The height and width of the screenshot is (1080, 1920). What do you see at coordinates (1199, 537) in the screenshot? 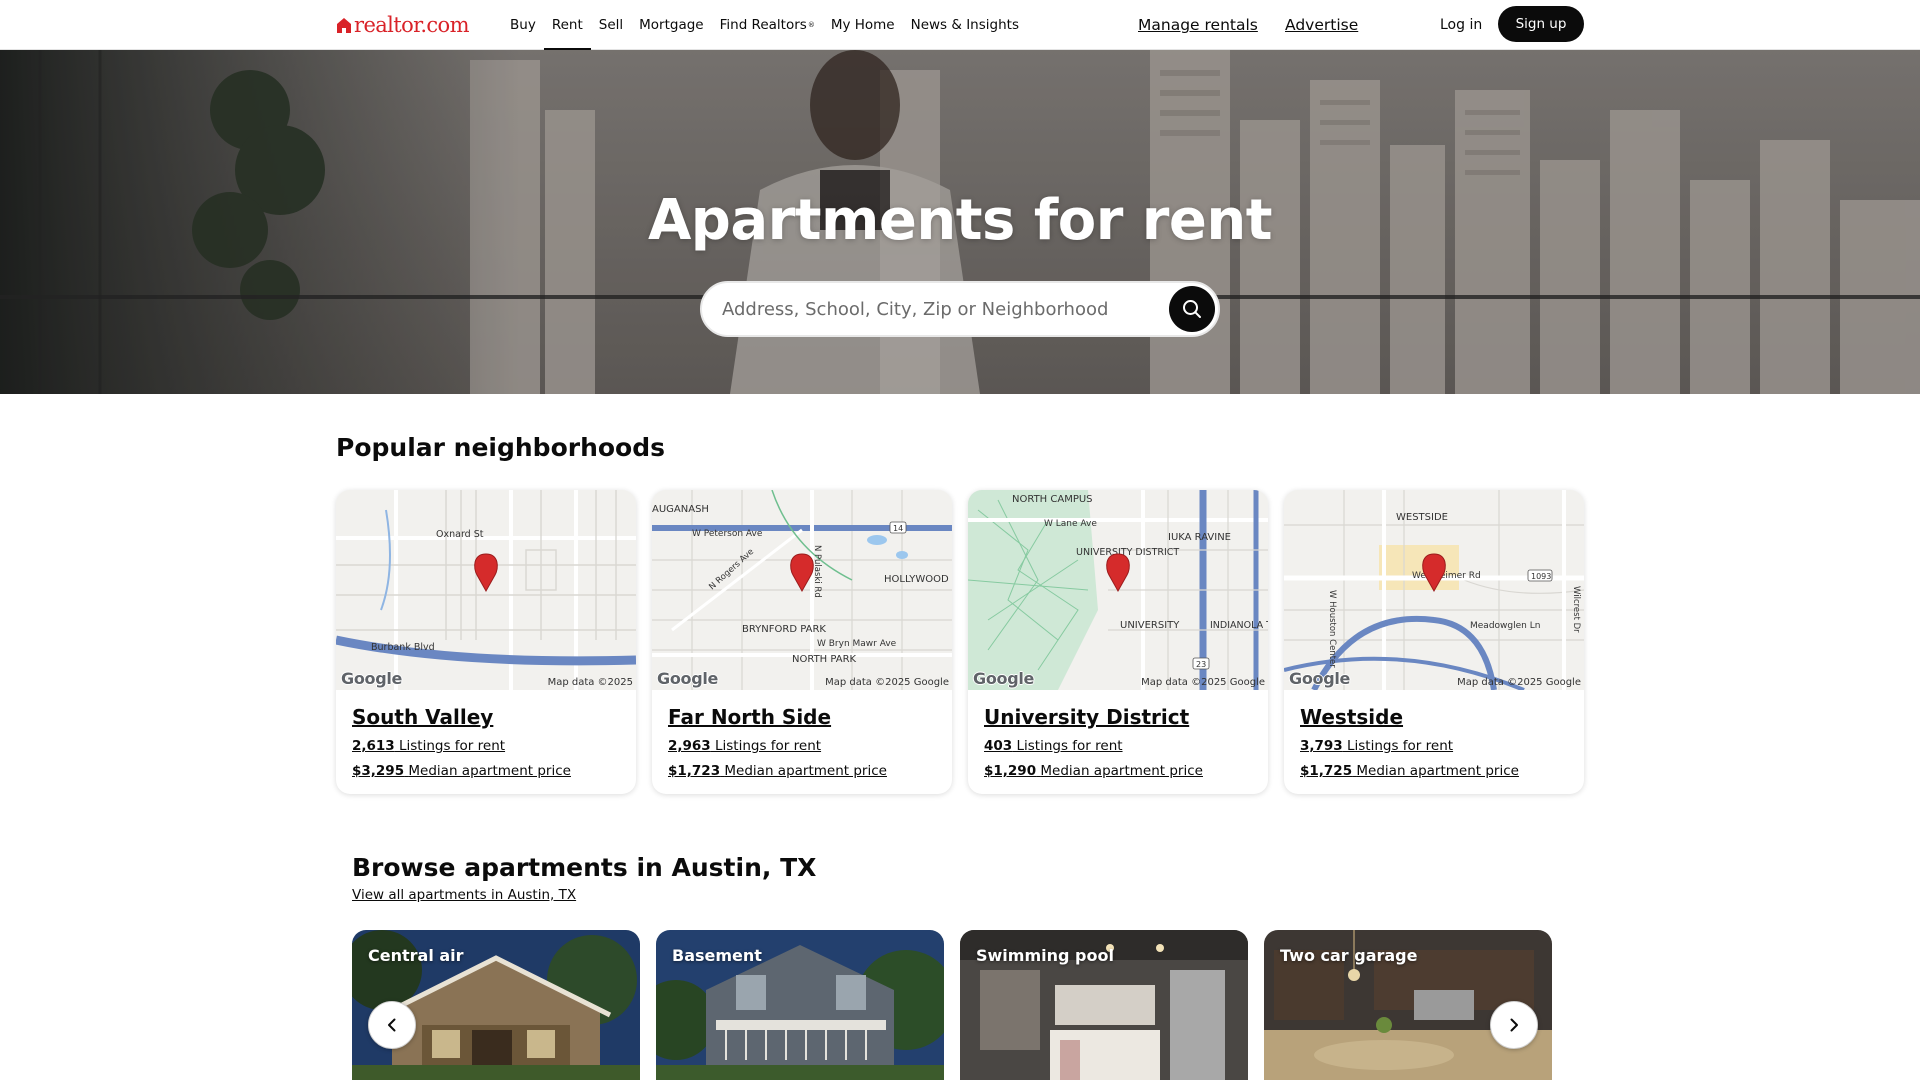
I see `map-label: IUKA RAVINE` at bounding box center [1199, 537].